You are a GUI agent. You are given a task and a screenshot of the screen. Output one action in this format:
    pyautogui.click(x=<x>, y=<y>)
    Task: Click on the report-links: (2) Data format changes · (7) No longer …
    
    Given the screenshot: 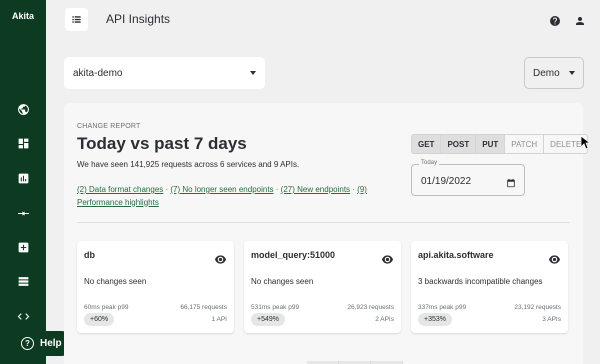 What is the action you would take?
    pyautogui.click(x=237, y=196)
    